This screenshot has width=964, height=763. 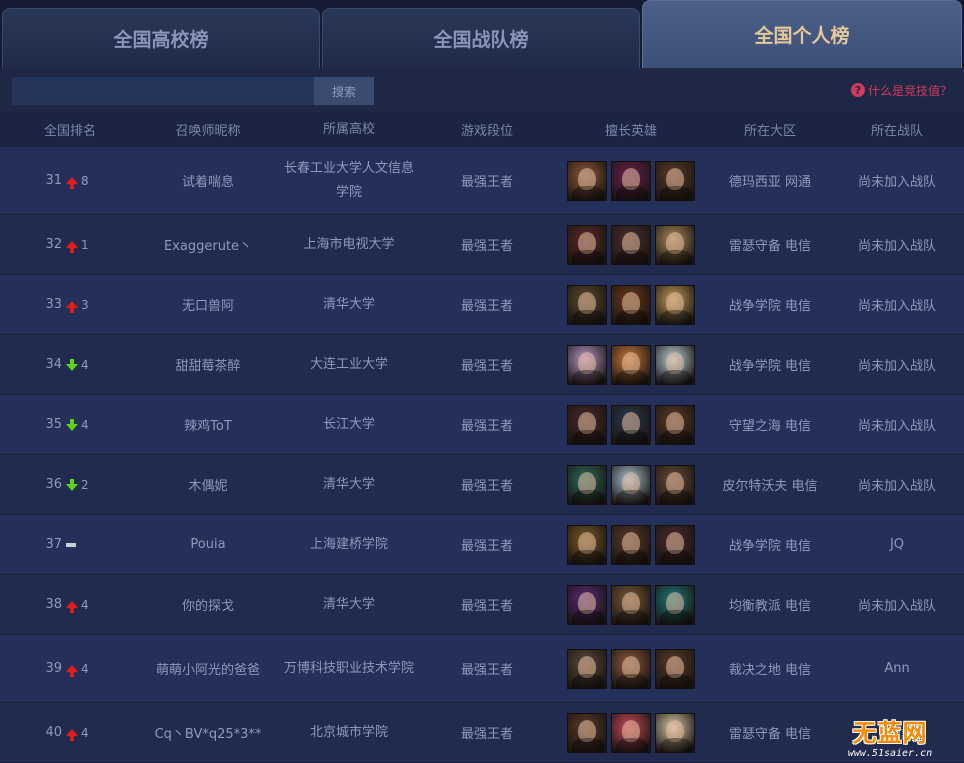 I want to click on question-icon: ?, so click(x=857, y=90).